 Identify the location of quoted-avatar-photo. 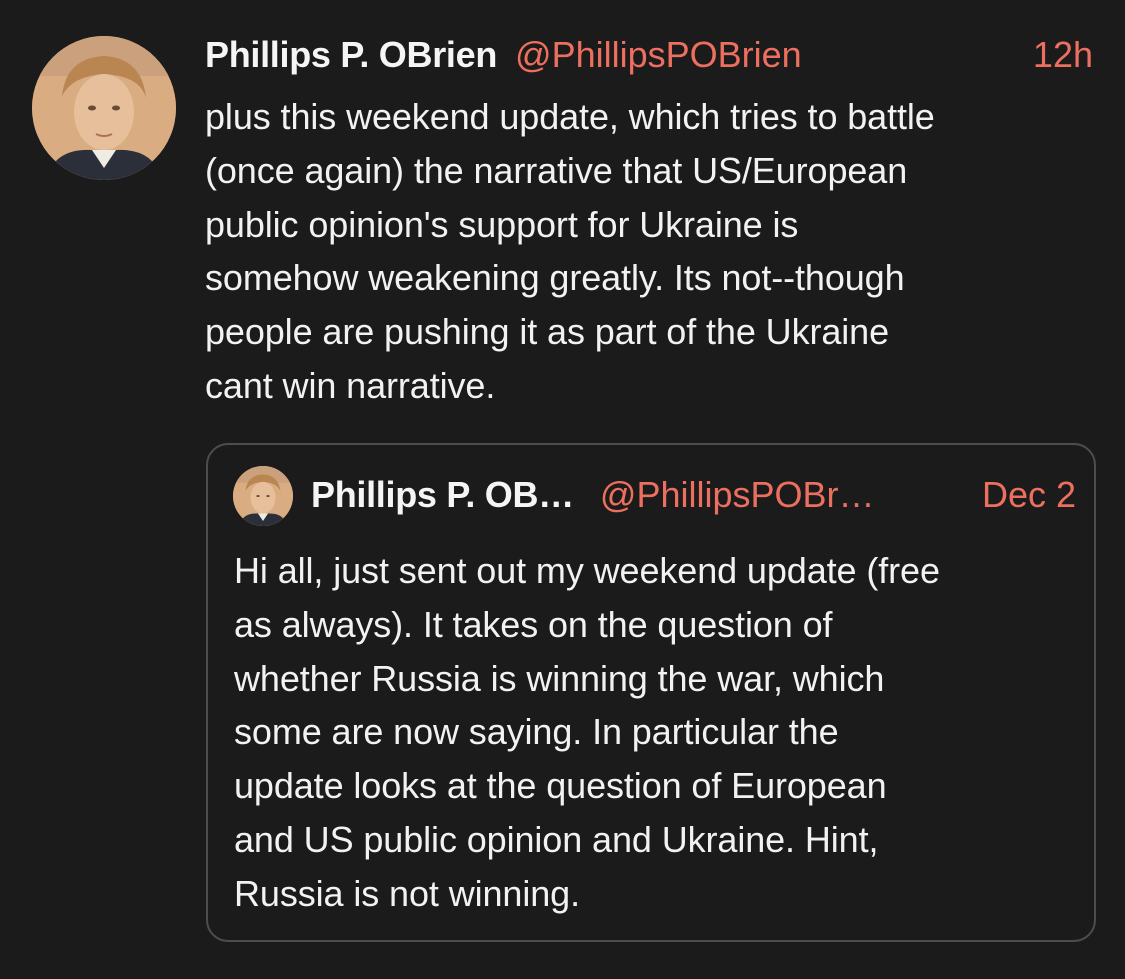
(263, 496).